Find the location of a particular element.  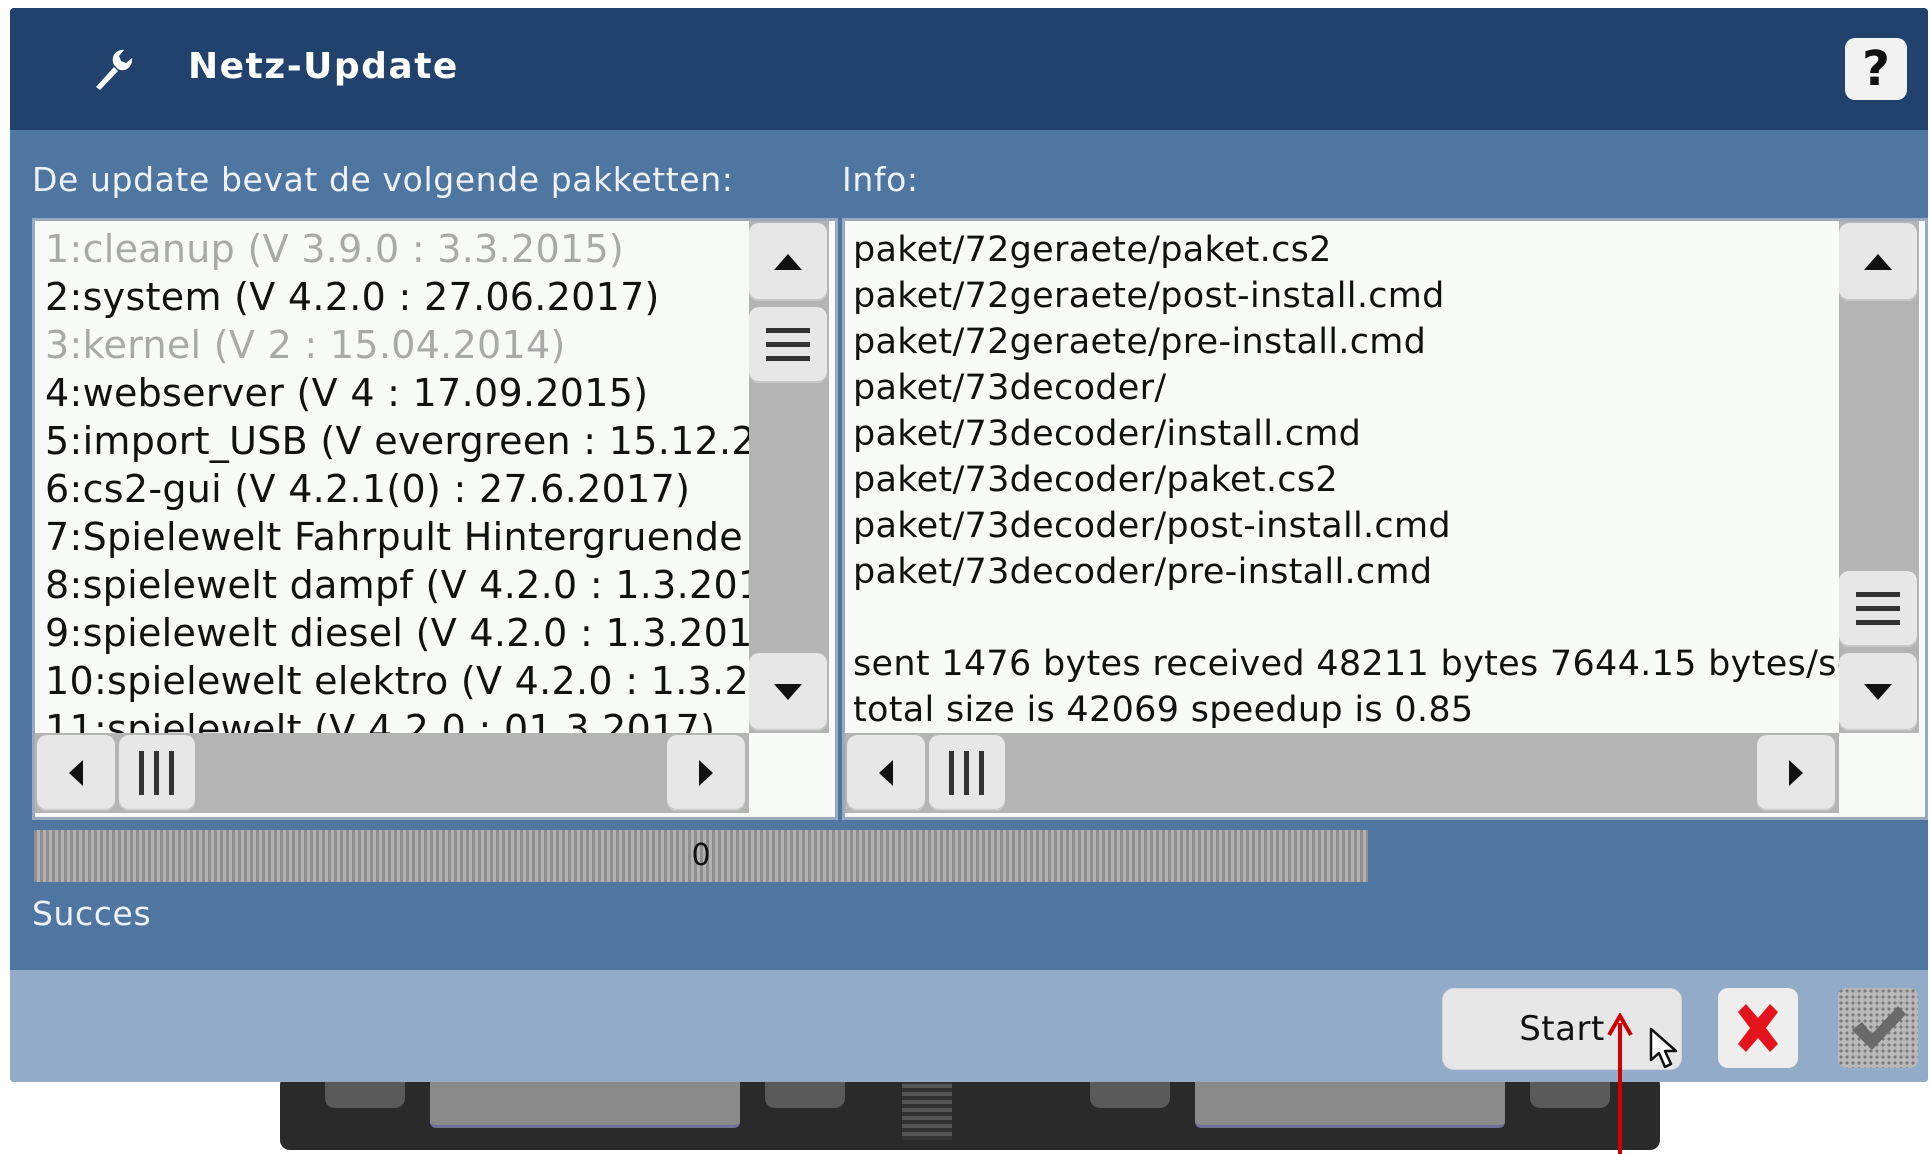

progress-bar: 0 is located at coordinates (701, 856).